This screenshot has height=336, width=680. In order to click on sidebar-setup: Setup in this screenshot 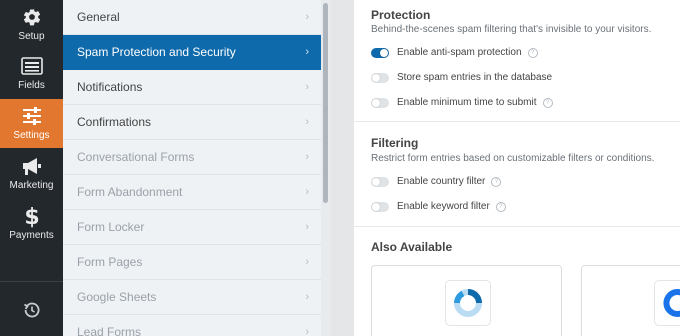, I will do `click(31, 24)`.